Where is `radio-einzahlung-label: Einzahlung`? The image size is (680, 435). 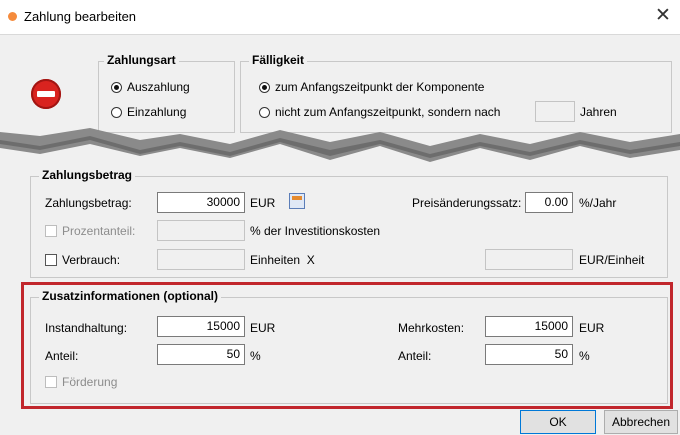 radio-einzahlung-label: Einzahlung is located at coordinates (157, 112).